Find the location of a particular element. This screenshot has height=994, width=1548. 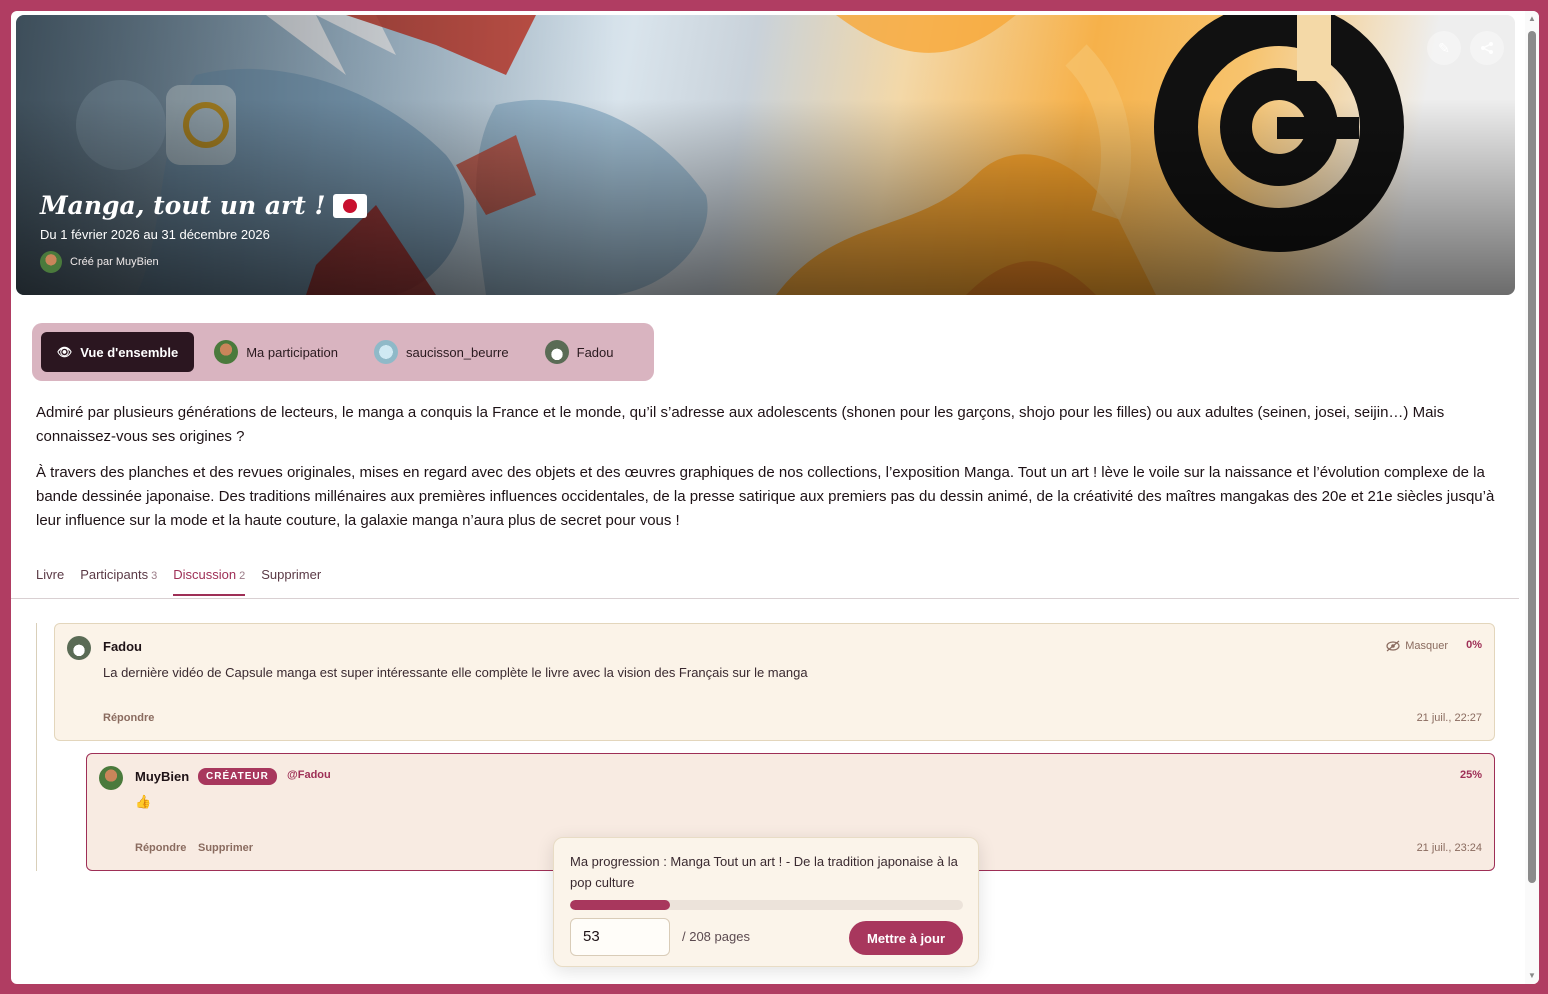

share-button is located at coordinates (1487, 48).